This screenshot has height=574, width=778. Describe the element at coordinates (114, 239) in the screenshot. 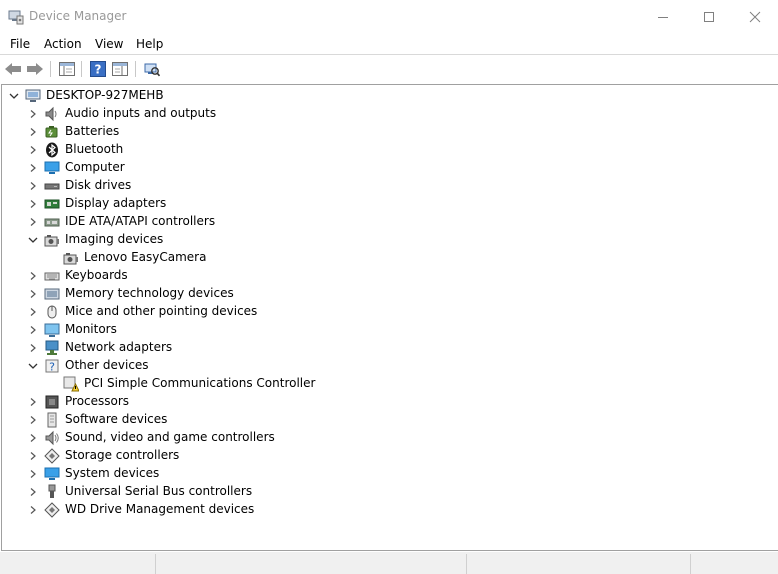

I see `tree-item-label: Imaging devices` at that location.